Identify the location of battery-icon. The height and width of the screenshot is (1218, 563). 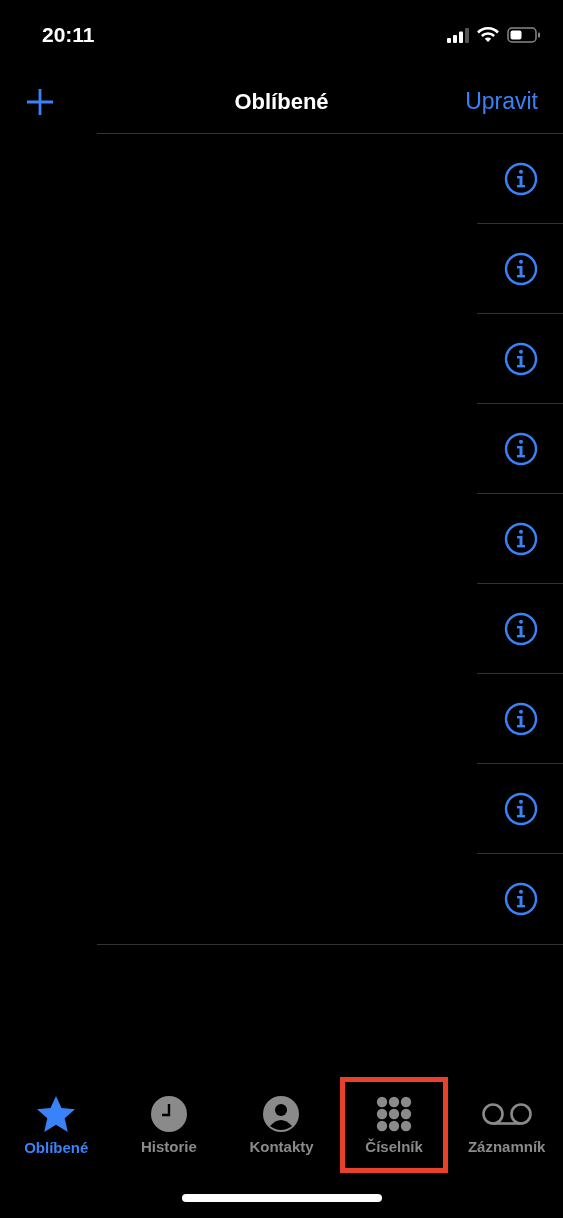
(524, 35).